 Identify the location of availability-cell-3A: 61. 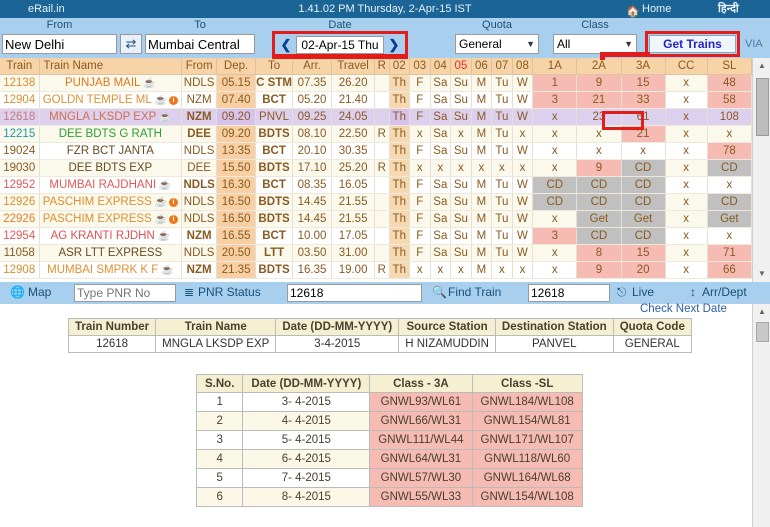
(643, 117).